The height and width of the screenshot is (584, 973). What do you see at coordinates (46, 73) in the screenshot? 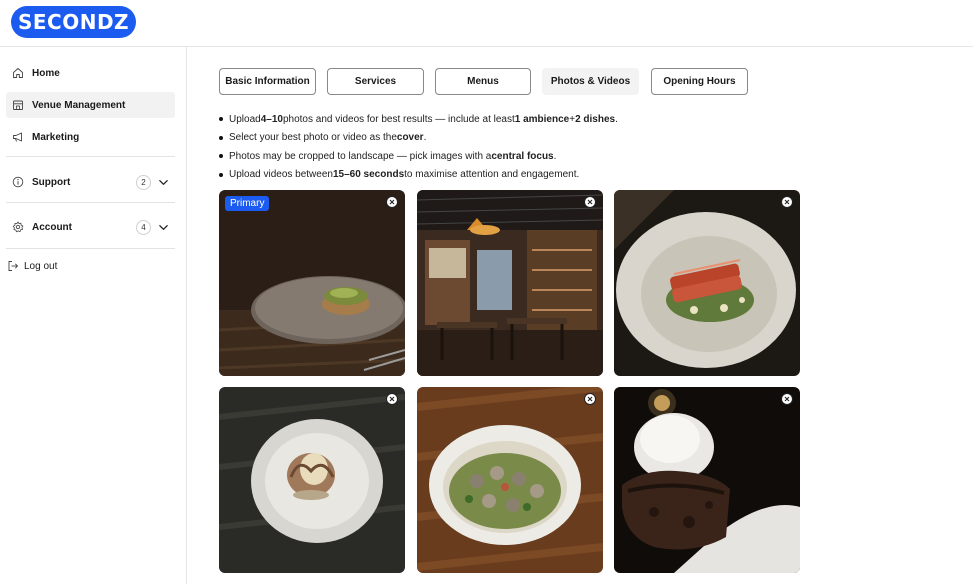
I see `sidebar-item-label: Home` at bounding box center [46, 73].